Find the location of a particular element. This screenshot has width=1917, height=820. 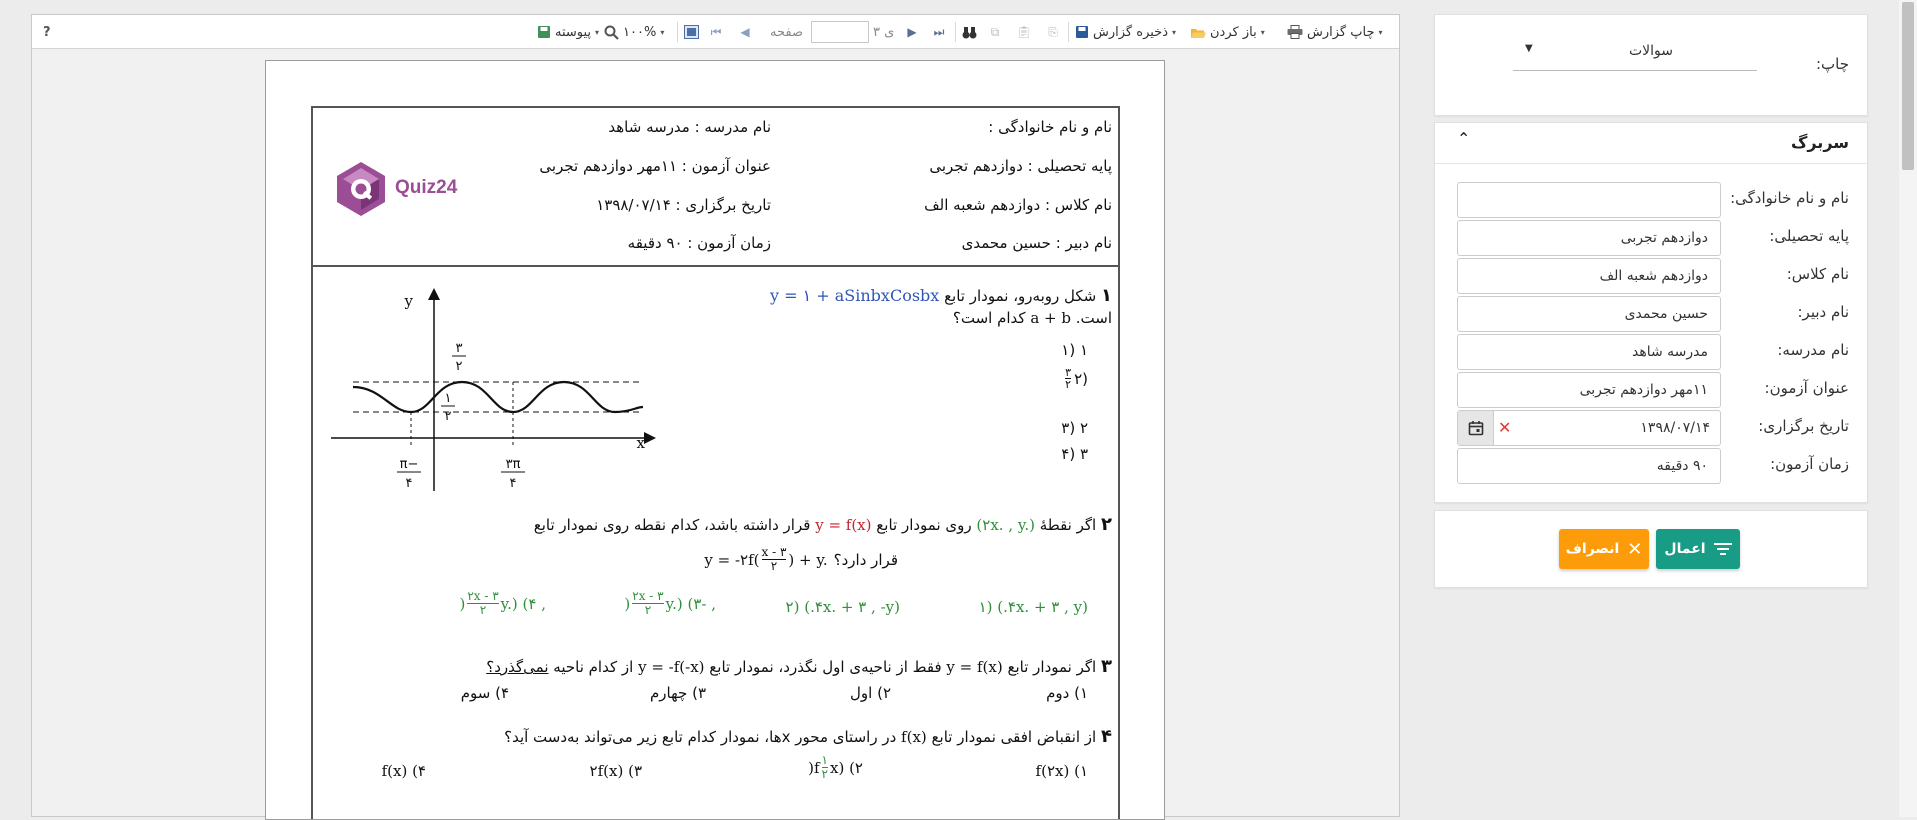

first-page-icon: ⏮ is located at coordinates (716, 32).